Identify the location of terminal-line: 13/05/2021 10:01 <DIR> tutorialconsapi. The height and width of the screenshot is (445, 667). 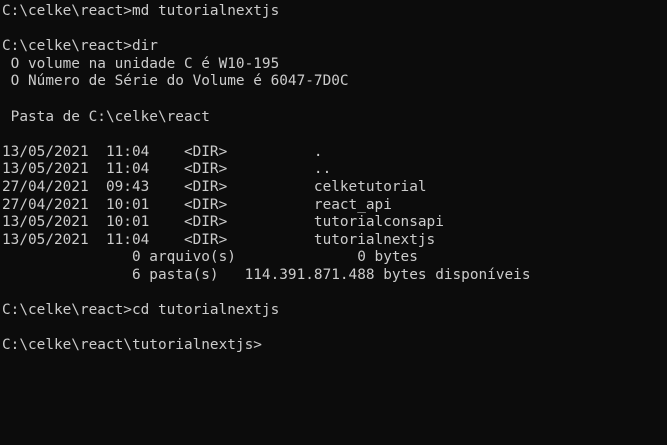
(223, 222).